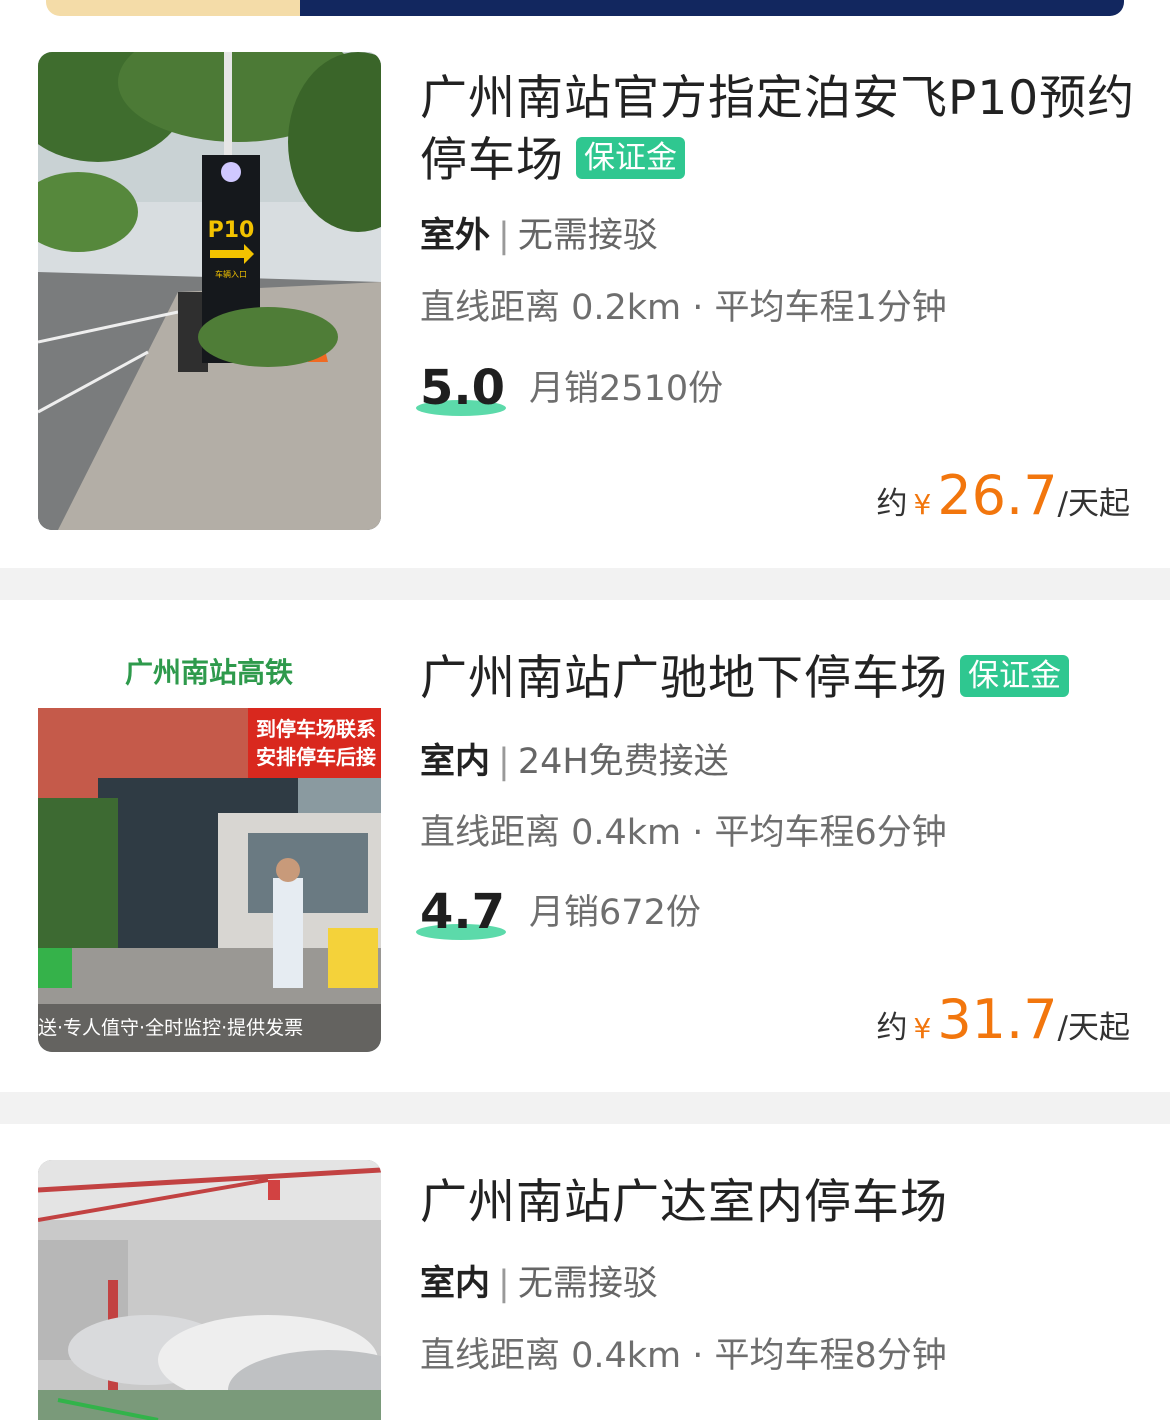 This screenshot has height=1420, width=1170. Describe the element at coordinates (712, 8) in the screenshot. I see `banner-right-segment` at that location.